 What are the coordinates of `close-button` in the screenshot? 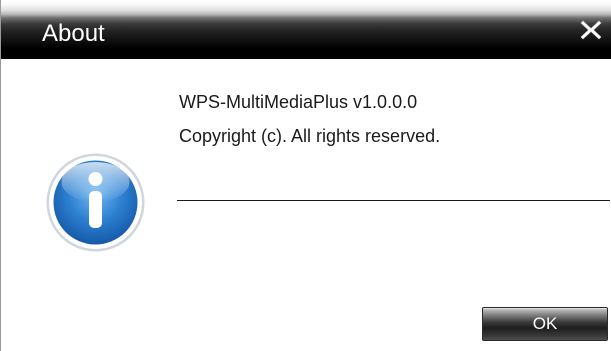 It's located at (591, 30).